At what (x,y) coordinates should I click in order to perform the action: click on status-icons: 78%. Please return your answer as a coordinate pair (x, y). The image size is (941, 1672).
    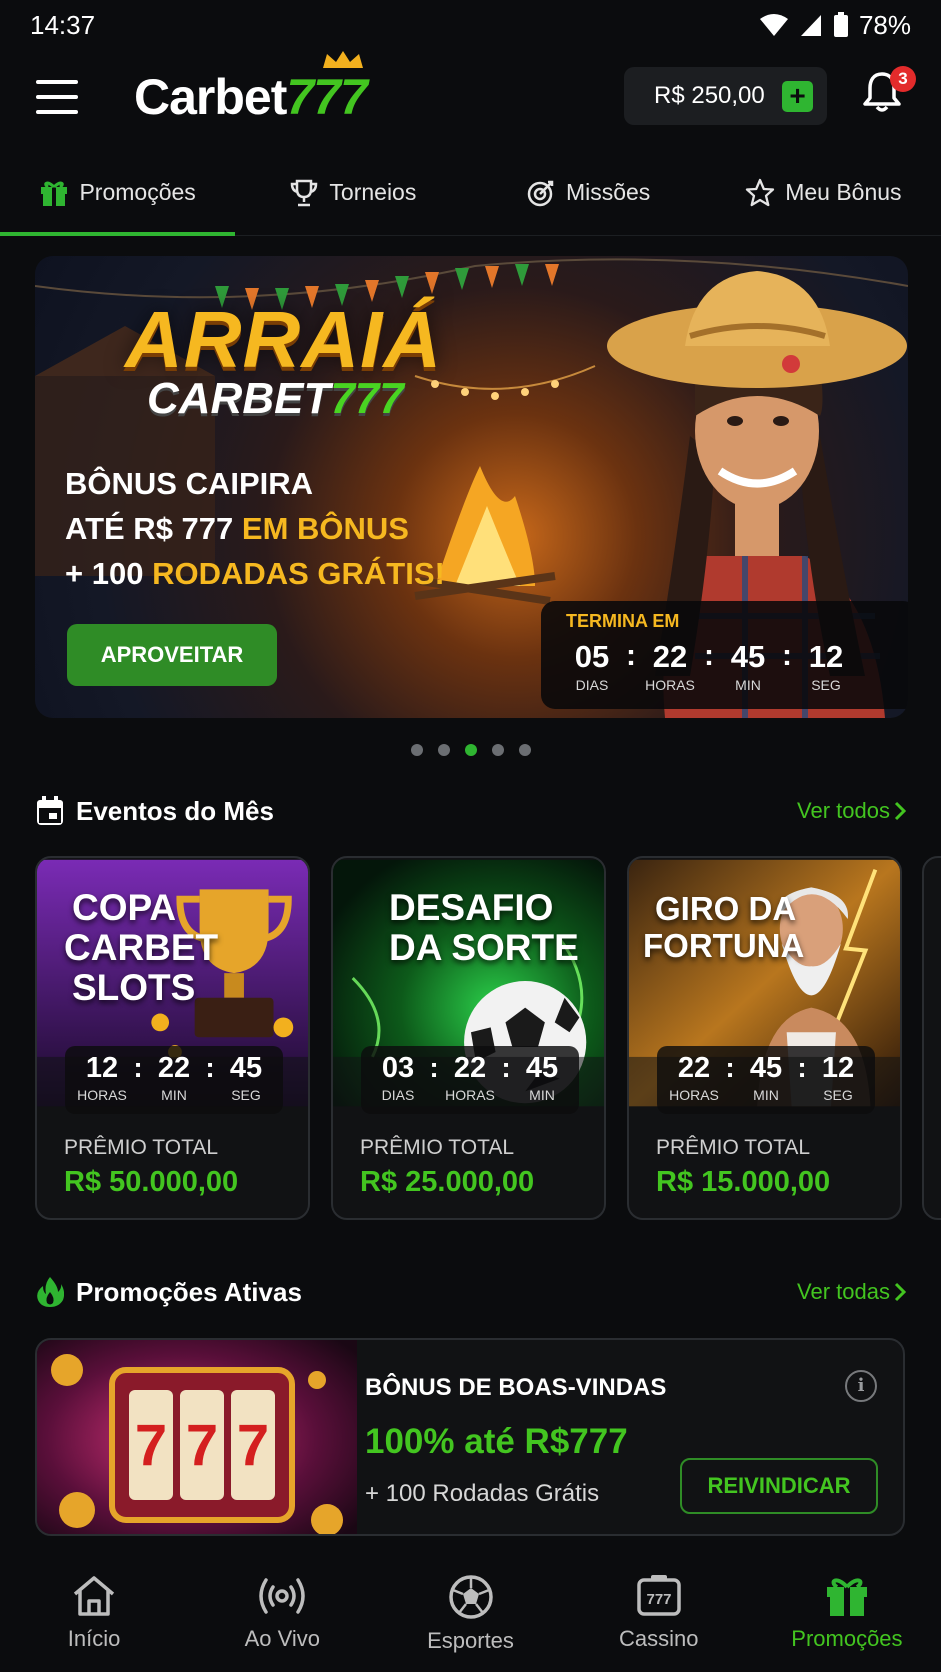
    Looking at the image, I should click on (835, 25).